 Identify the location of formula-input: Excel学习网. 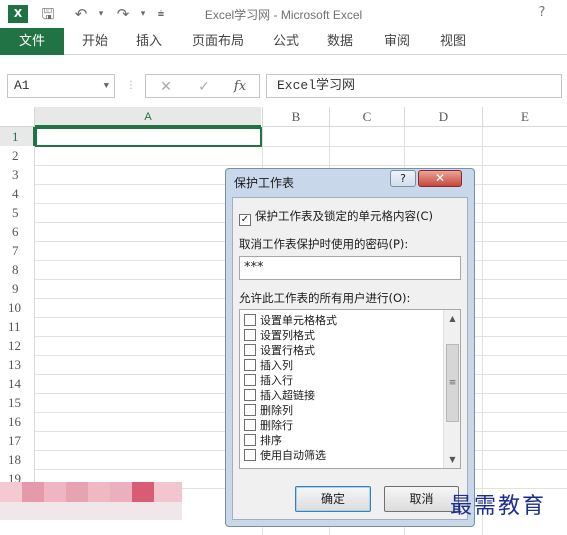
(414, 86).